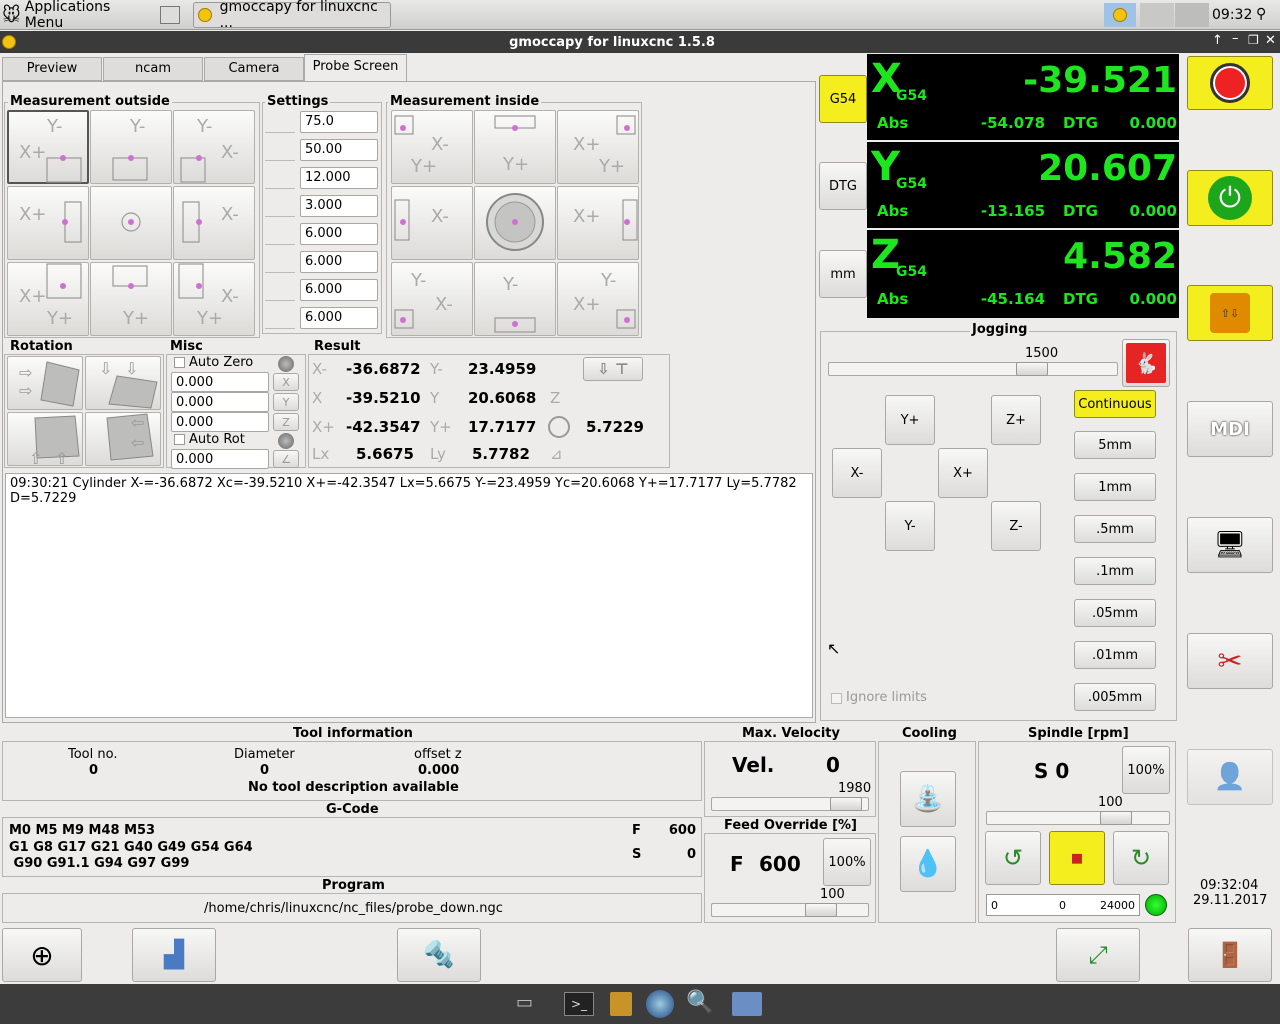 This screenshot has height=1024, width=1280. Describe the element at coordinates (220, 459) in the screenshot. I see `auto-rot-angle: 0.000` at that location.